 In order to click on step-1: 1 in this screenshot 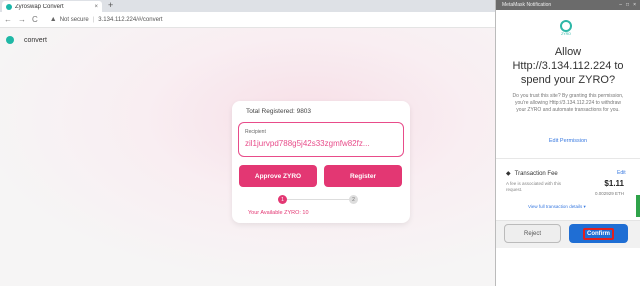, I will do `click(282, 199)`.